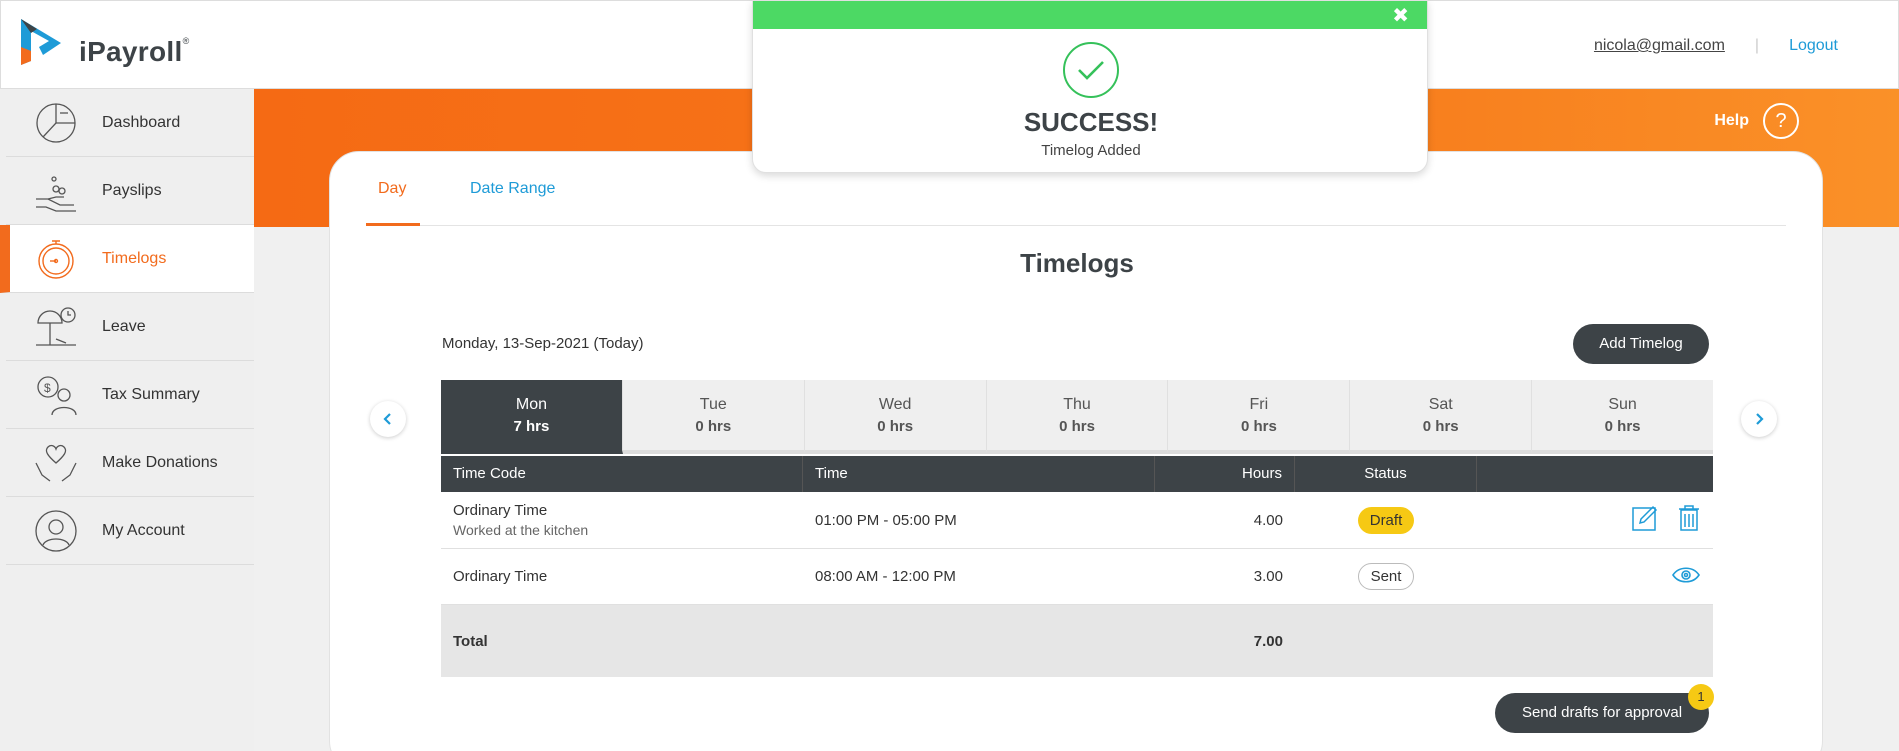 The height and width of the screenshot is (751, 1899). I want to click on sidebar-item-dashboard: Dashboard, so click(130, 123).